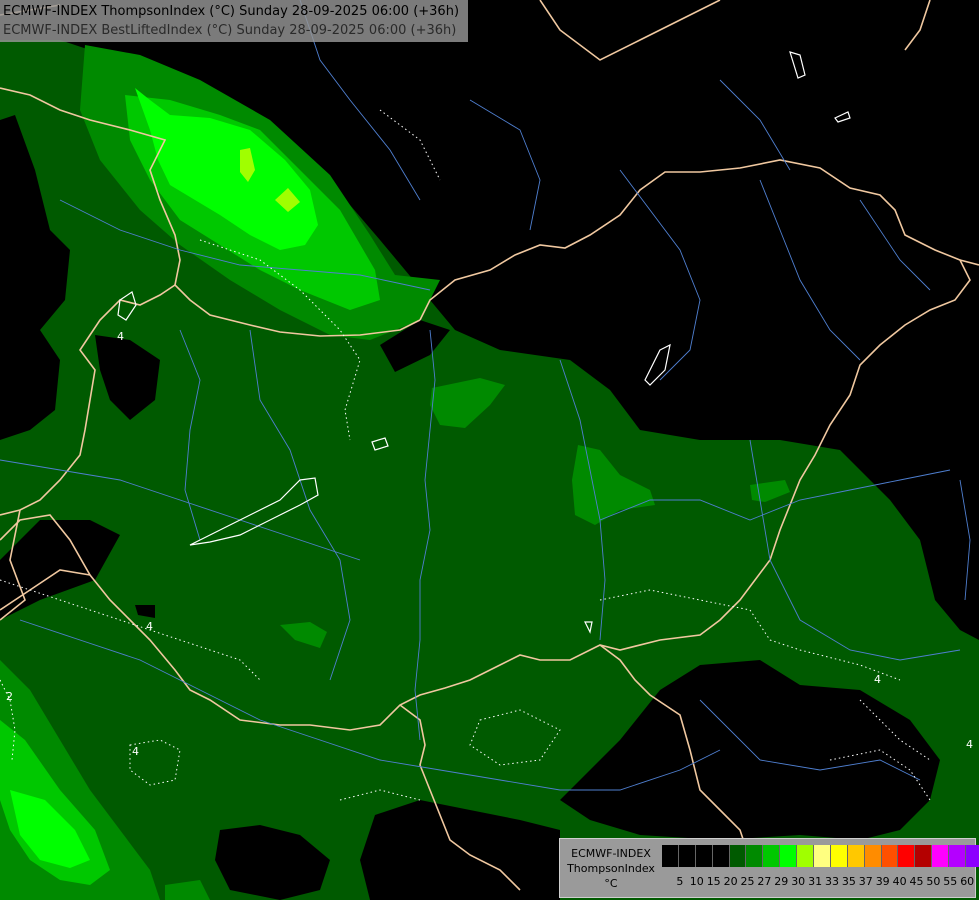 This screenshot has width=979, height=900. Describe the element at coordinates (611, 853) in the screenshot. I see `legend-label-source: ECMWF-INDEX` at that location.